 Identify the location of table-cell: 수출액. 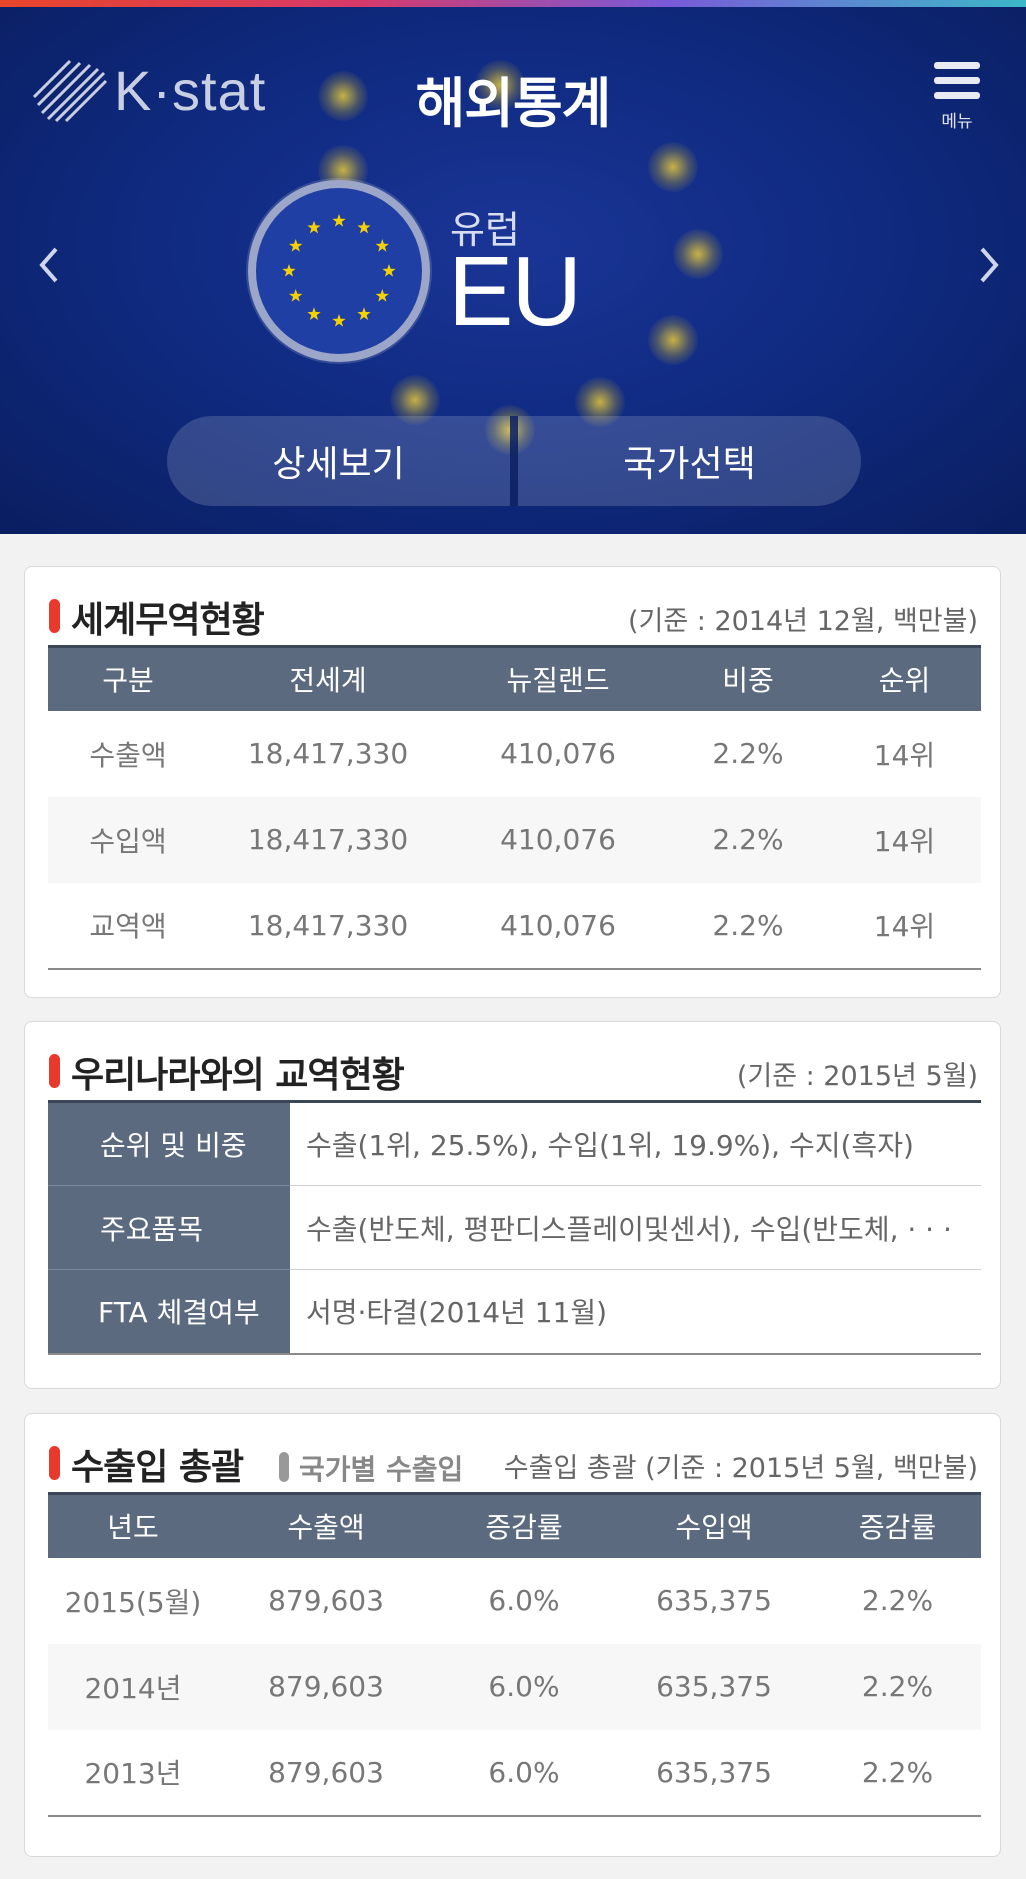
(128, 755).